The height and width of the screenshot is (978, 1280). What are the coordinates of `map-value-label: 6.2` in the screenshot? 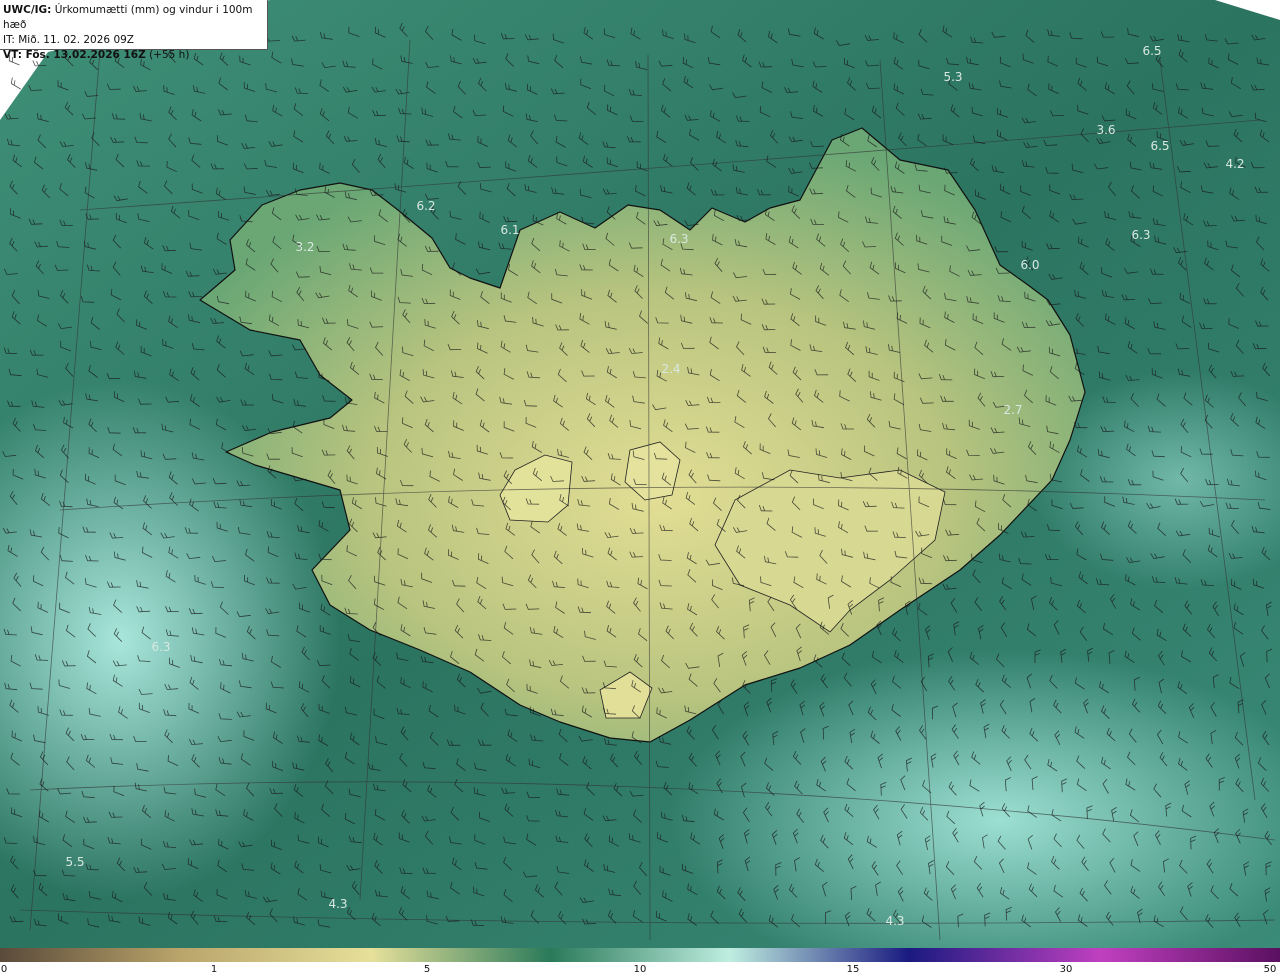 It's located at (425, 206).